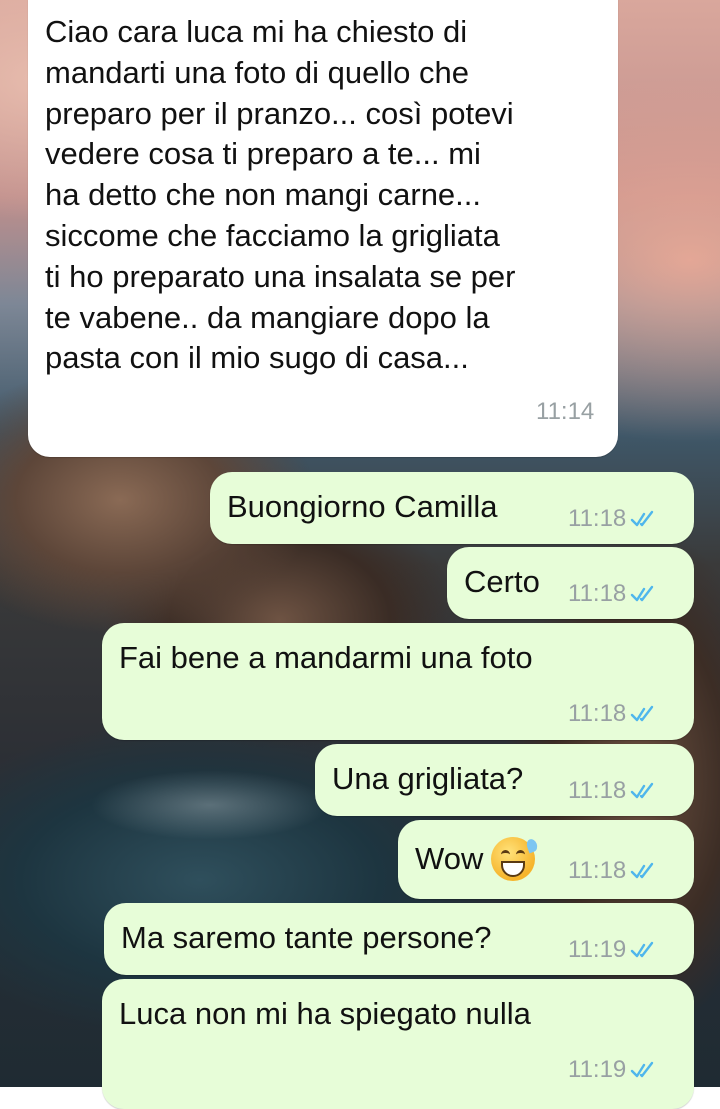  What do you see at coordinates (325, 1013) in the screenshot?
I see `message-text: Luca non mi ha spiegato nulla` at bounding box center [325, 1013].